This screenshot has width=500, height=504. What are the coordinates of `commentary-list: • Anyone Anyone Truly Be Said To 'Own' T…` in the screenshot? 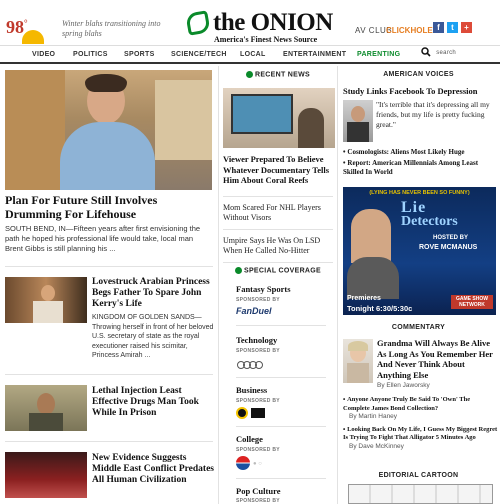 It's located at (420, 423).